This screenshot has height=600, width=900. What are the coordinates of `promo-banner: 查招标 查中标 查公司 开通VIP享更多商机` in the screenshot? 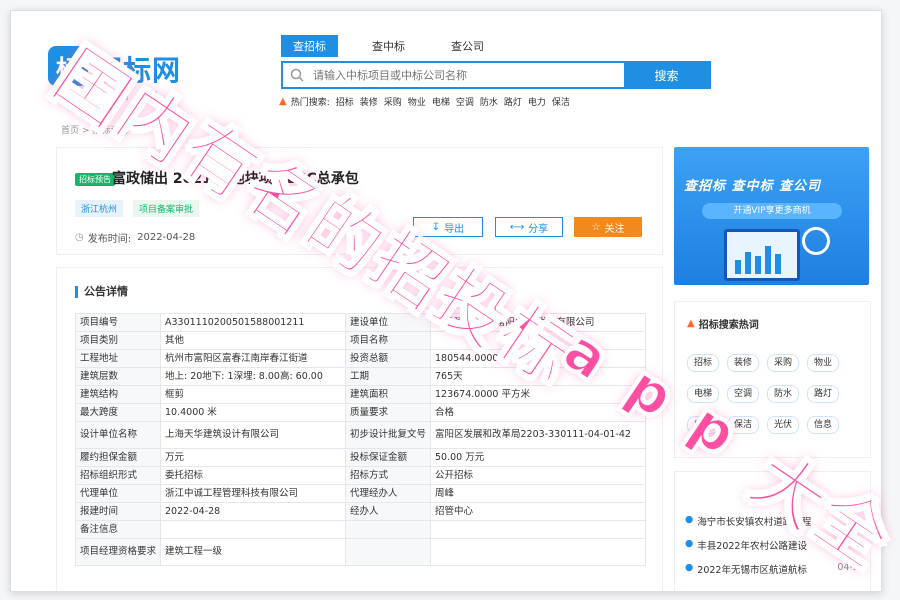 It's located at (771, 216).